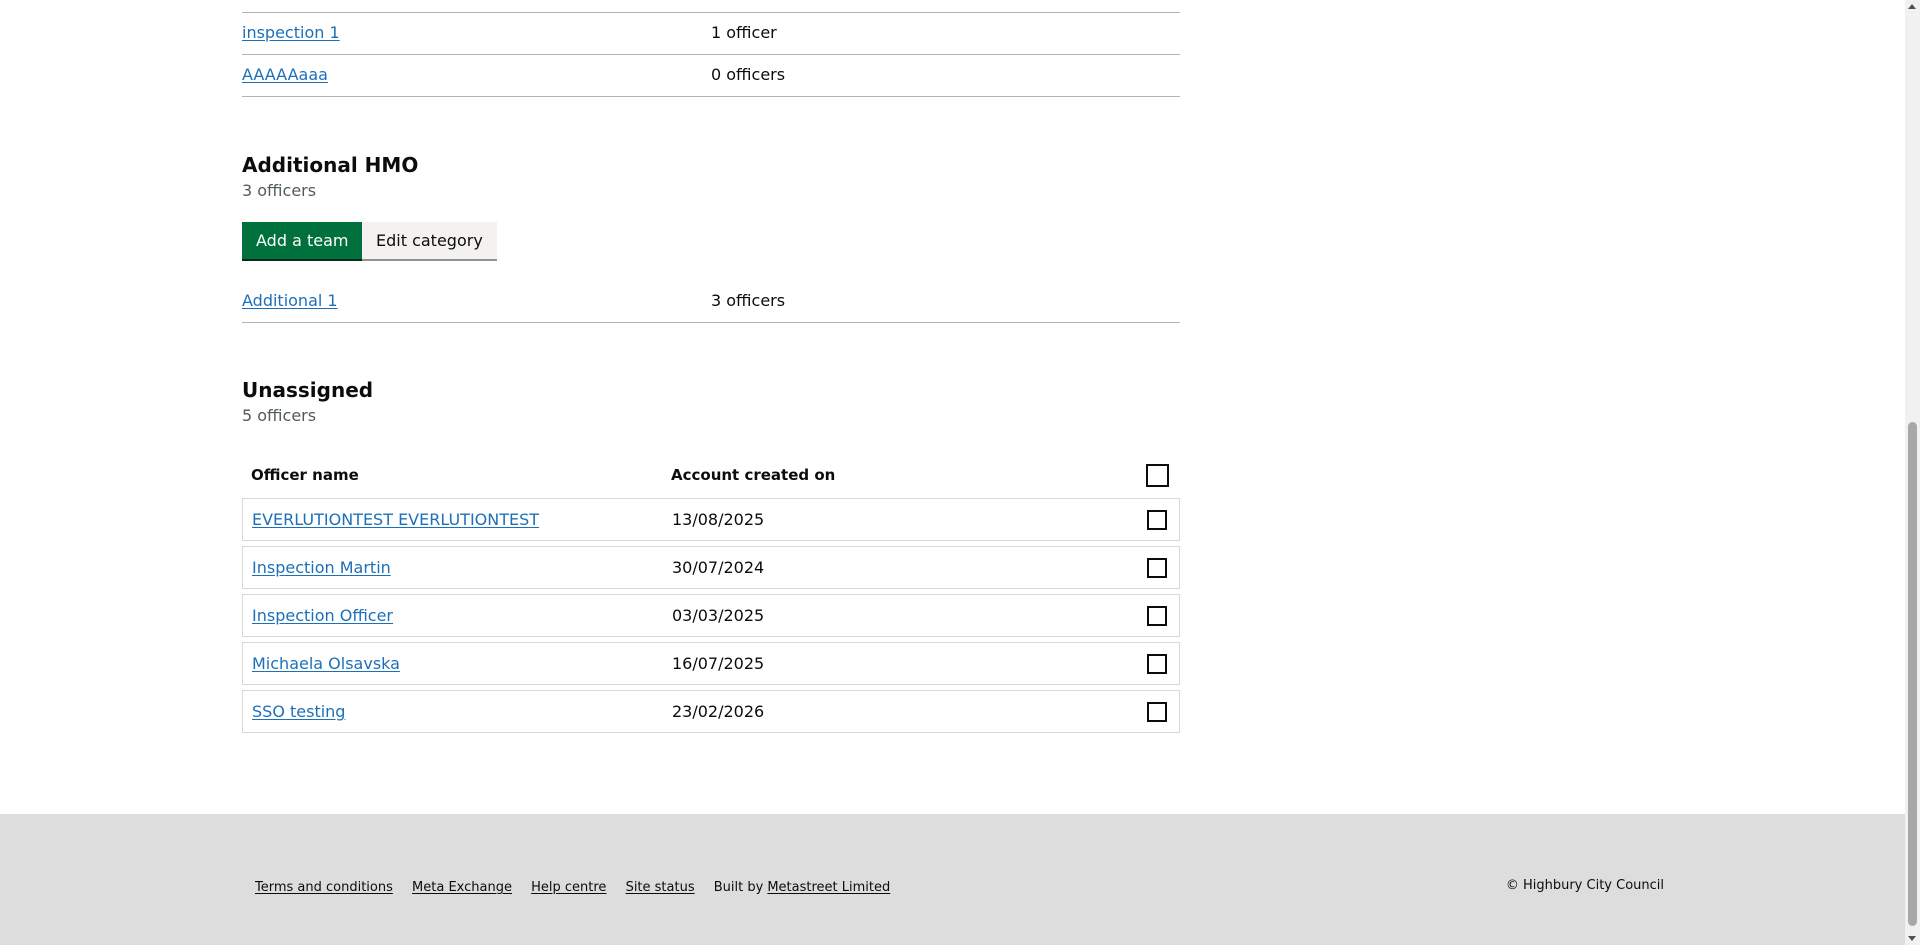  What do you see at coordinates (711, 6) in the screenshot?
I see `team-row-partial` at bounding box center [711, 6].